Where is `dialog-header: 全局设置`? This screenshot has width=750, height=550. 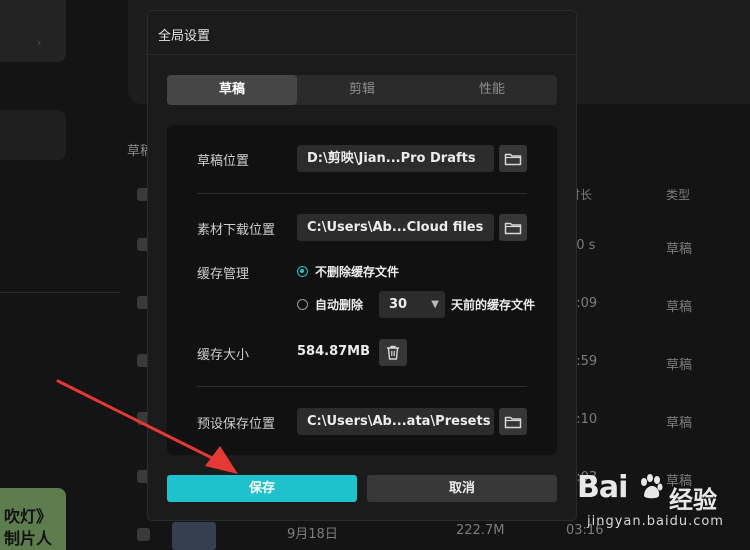
dialog-header: 全局设置 is located at coordinates (362, 33).